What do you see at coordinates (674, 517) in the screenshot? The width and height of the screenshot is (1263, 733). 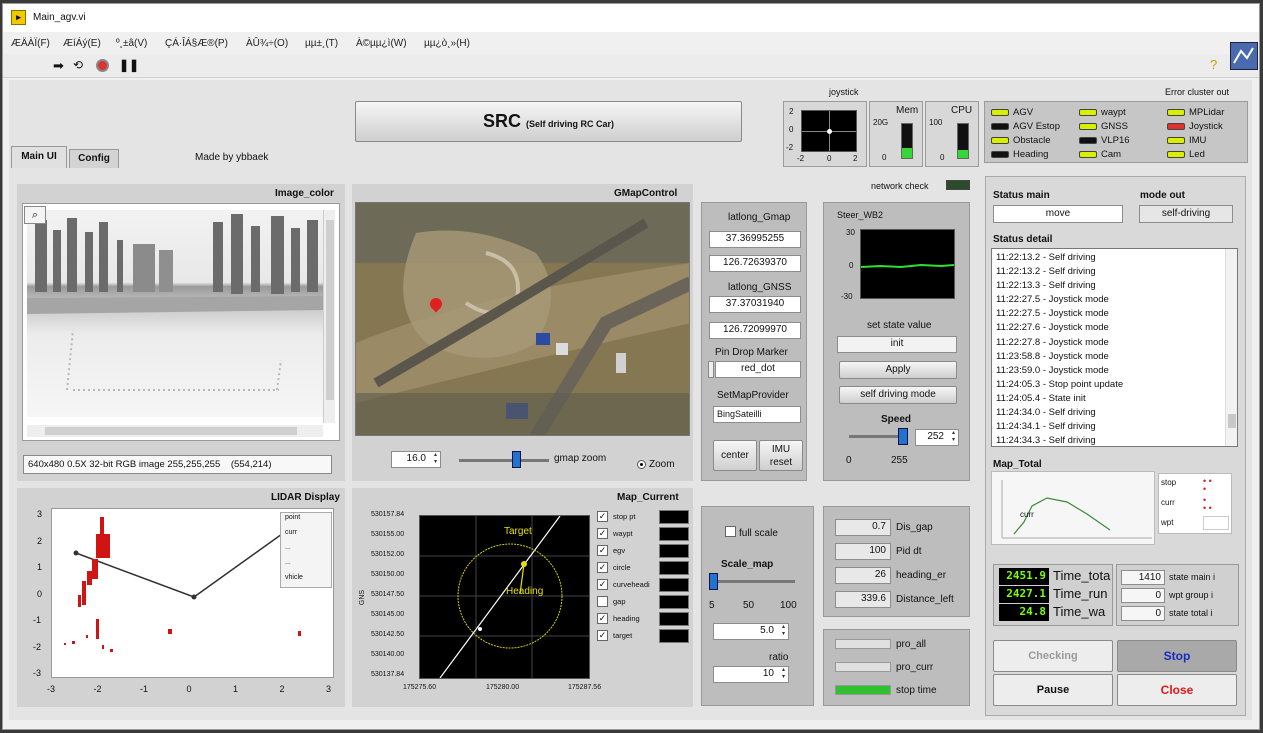 I see `legend-swatch` at bounding box center [674, 517].